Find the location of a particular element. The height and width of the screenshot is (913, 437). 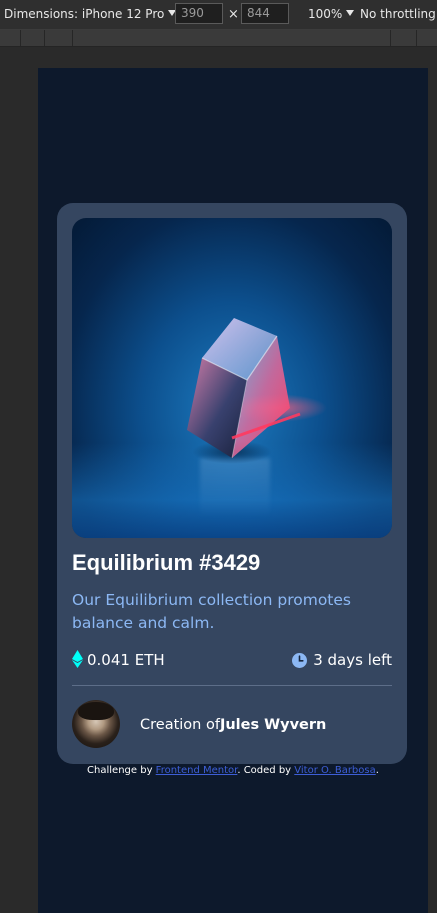

dimensions-dropdown: Dimensions: iPhone 12 Pro is located at coordinates (90, 14).